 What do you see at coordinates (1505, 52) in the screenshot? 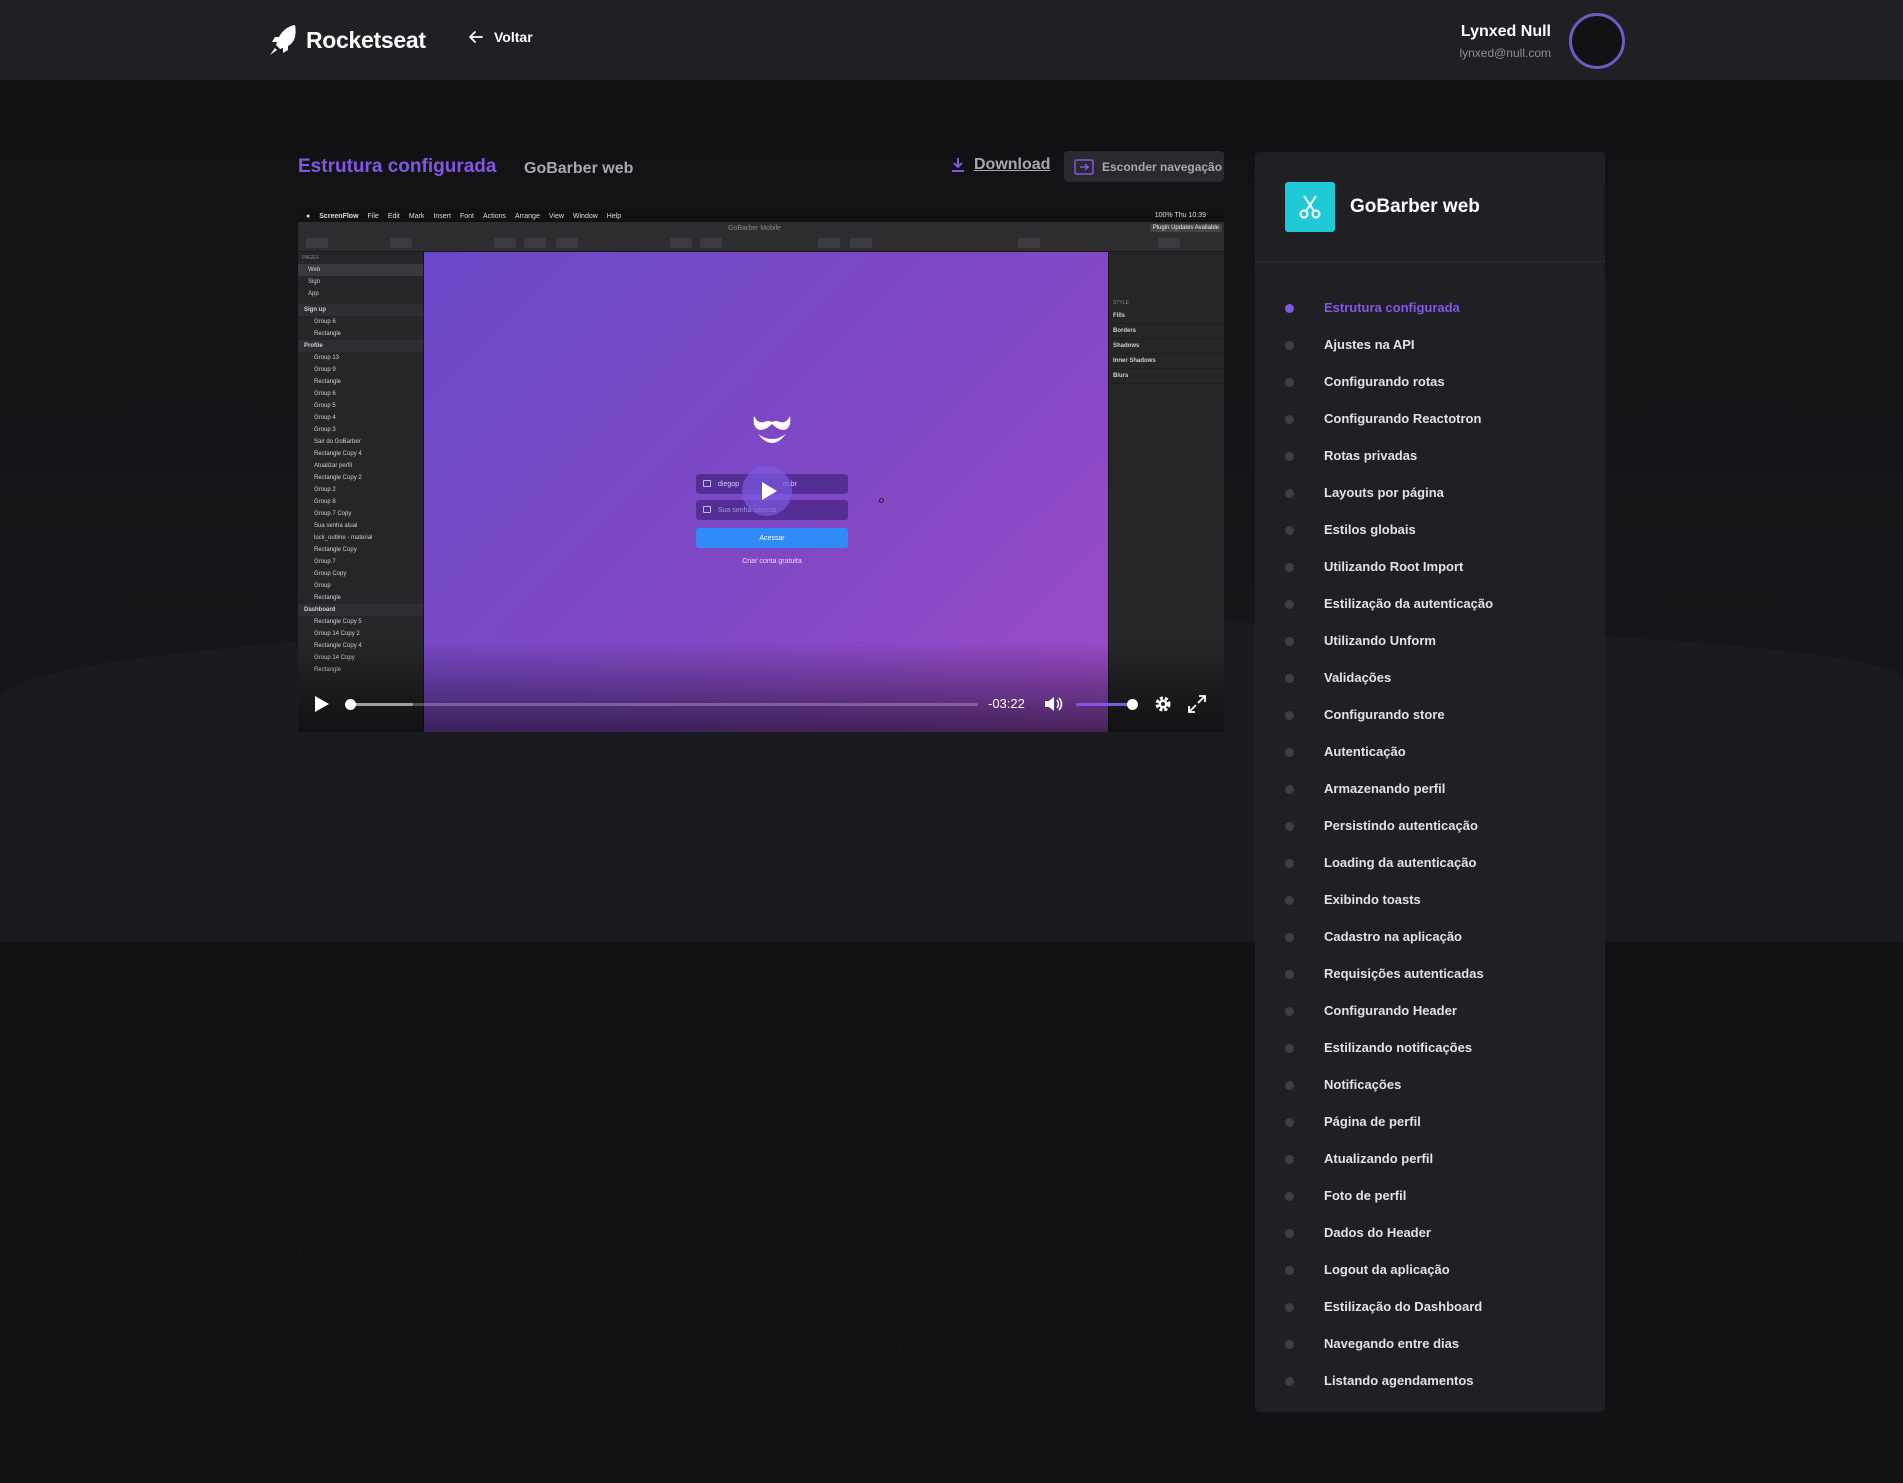
I see `user-email: lynxed@null.com` at bounding box center [1505, 52].